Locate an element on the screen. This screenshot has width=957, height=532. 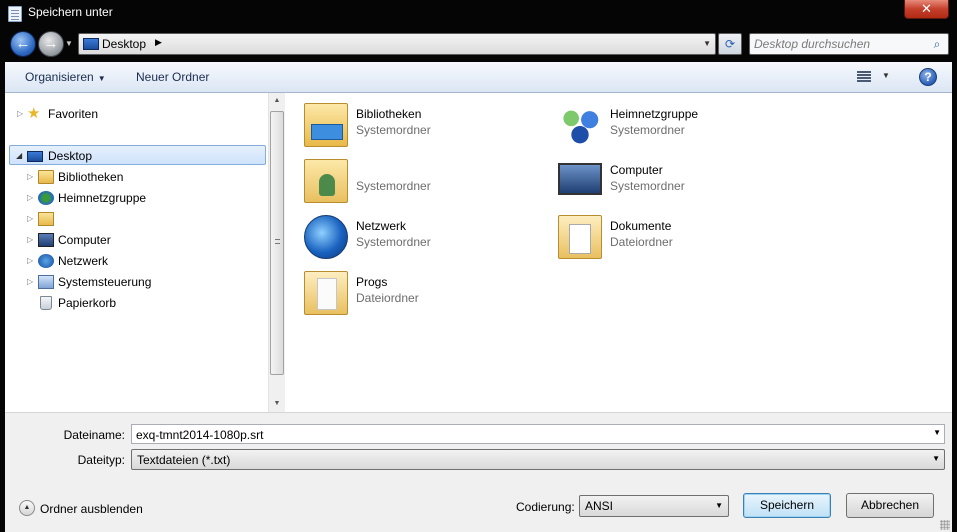
scroll-up-icon: ▲ is located at coordinates (277, 101).